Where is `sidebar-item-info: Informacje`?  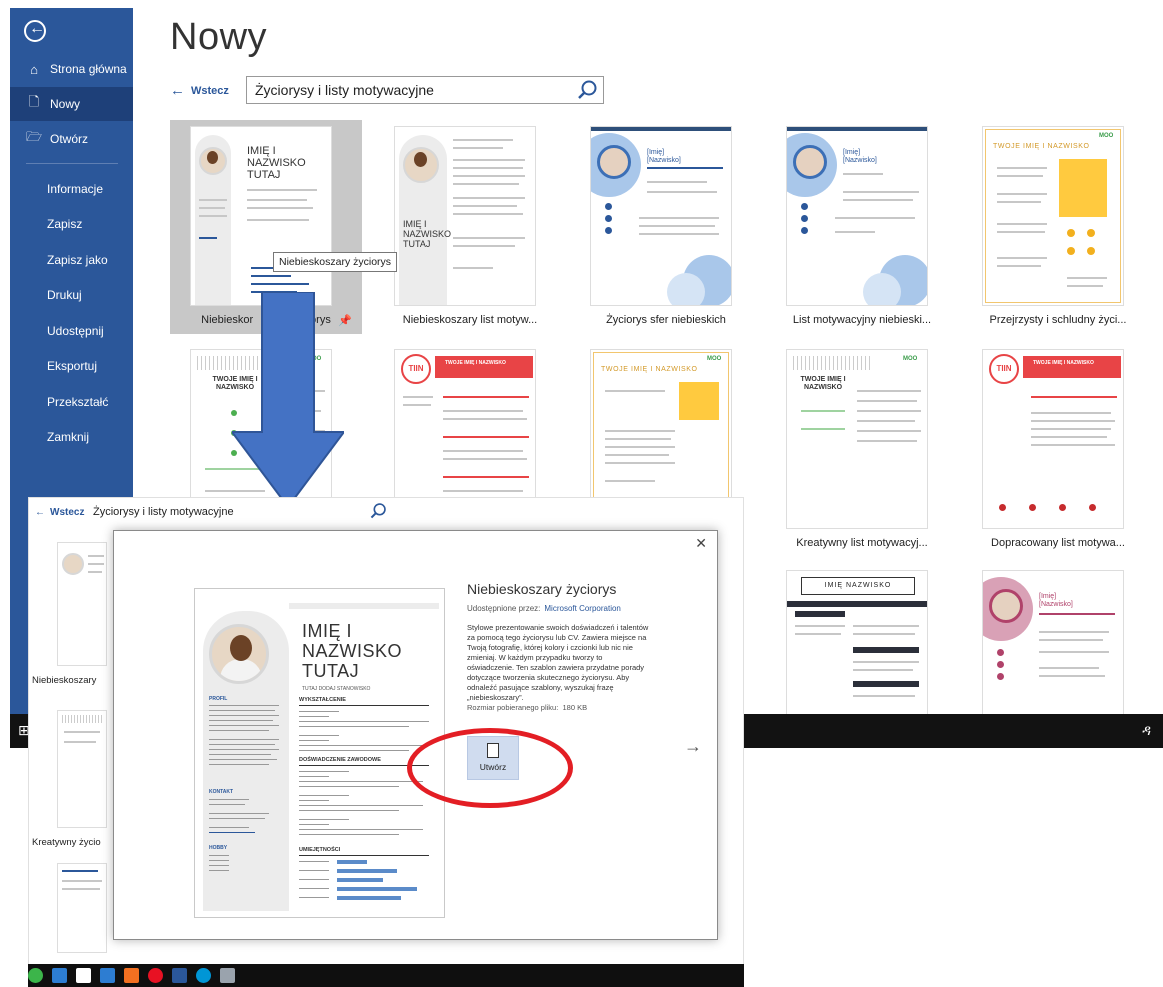 sidebar-item-info: Informacje is located at coordinates (71, 189).